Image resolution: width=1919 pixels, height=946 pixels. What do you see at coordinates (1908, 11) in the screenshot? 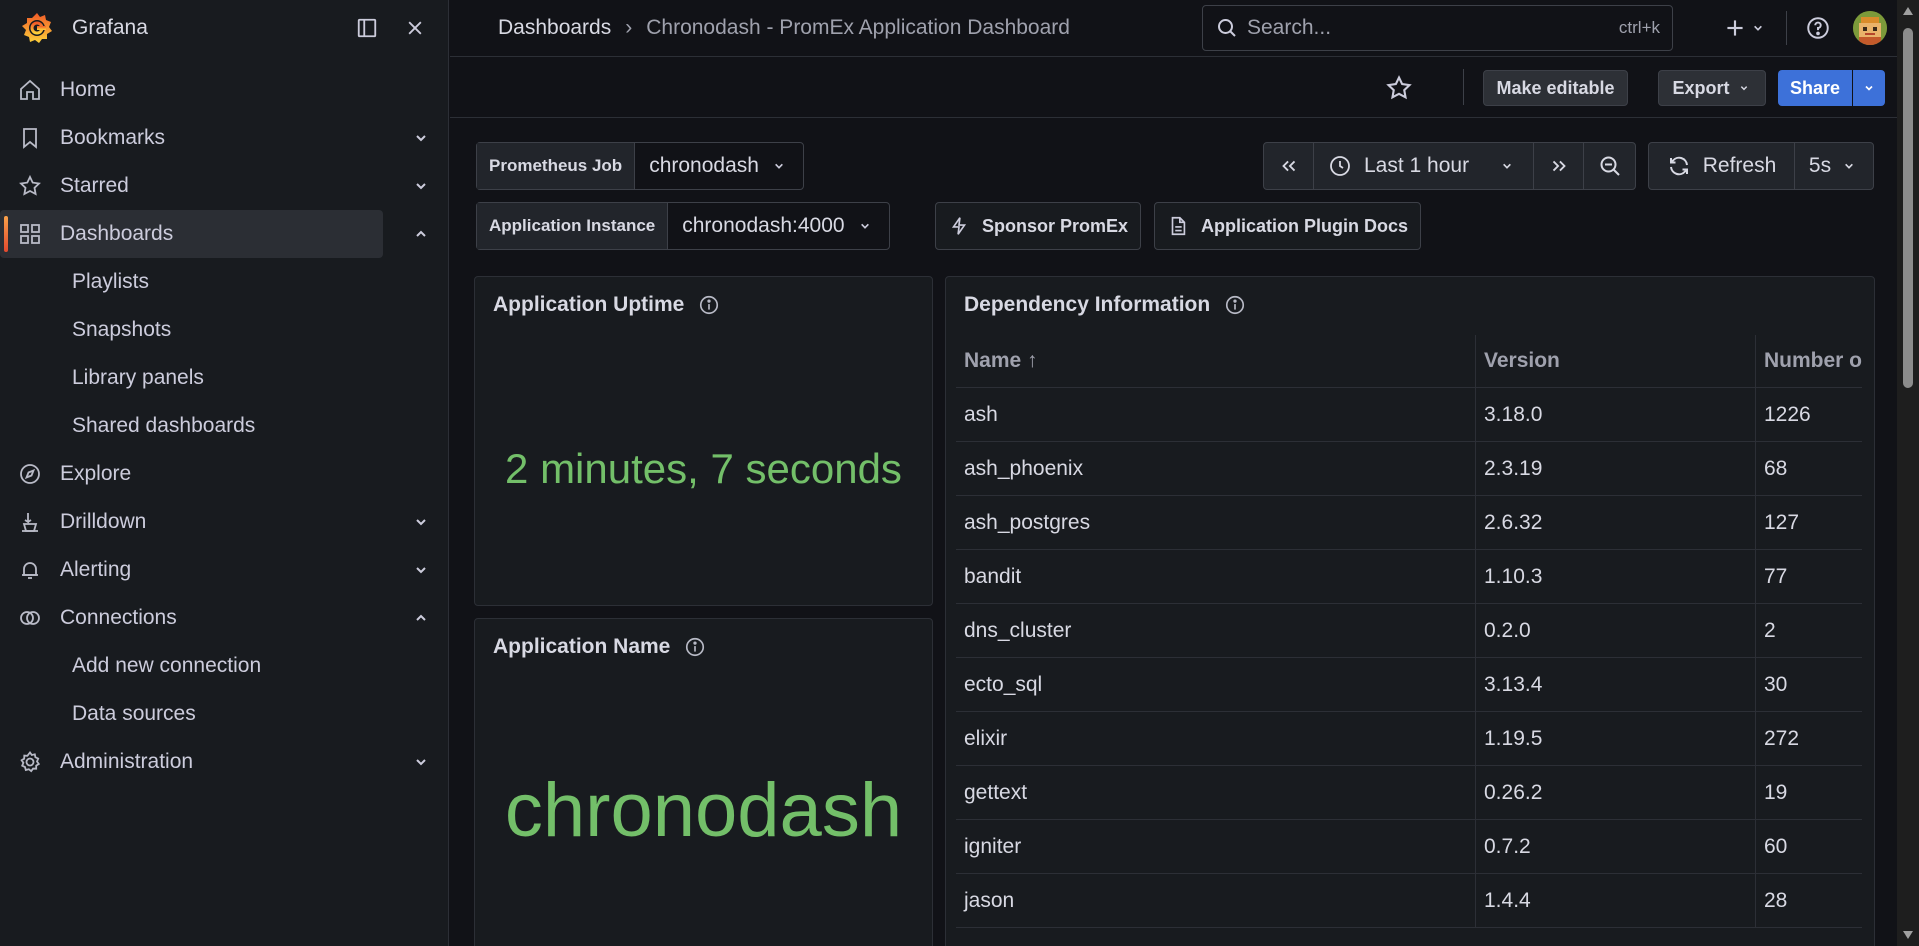
I see `scroll-up-arrow-icon` at bounding box center [1908, 11].